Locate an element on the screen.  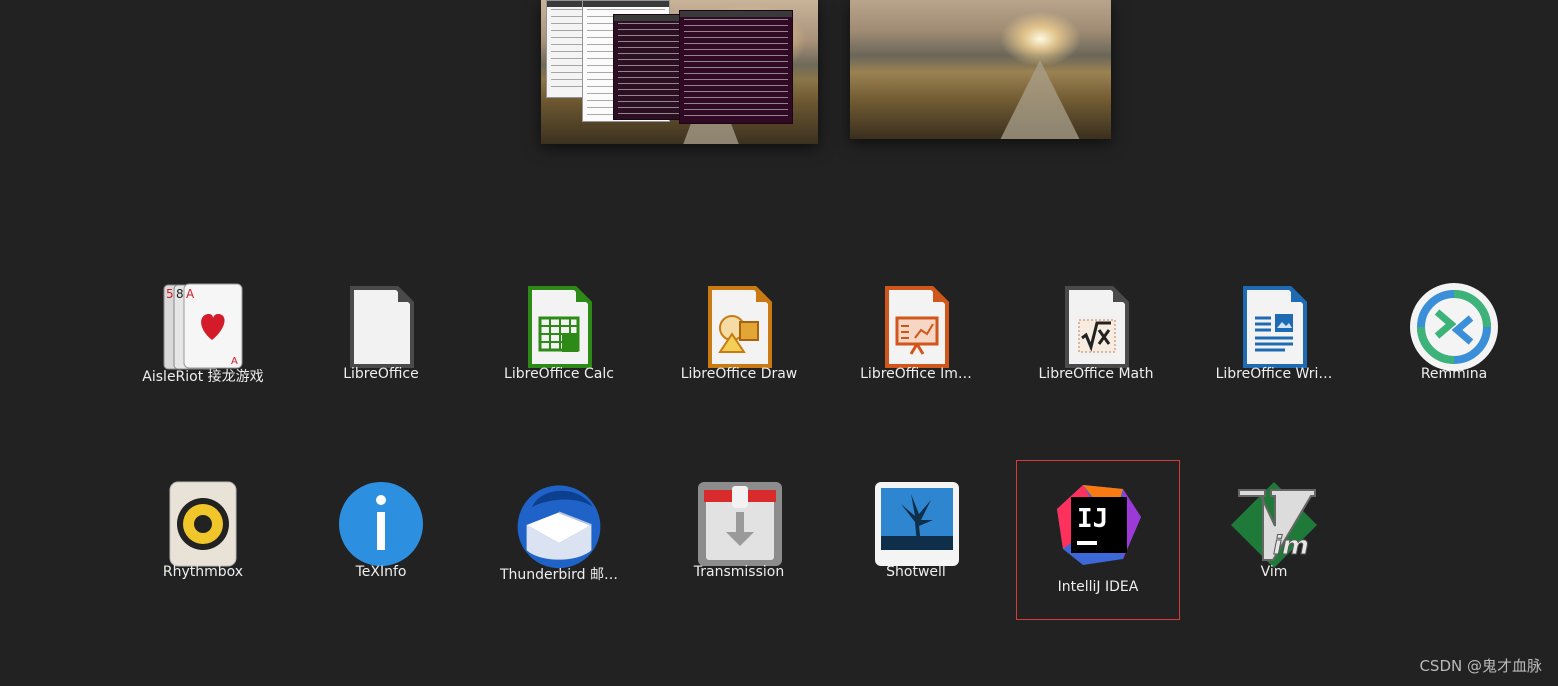
app-tile-texinfo: TeXInfo is located at coordinates (381, 540).